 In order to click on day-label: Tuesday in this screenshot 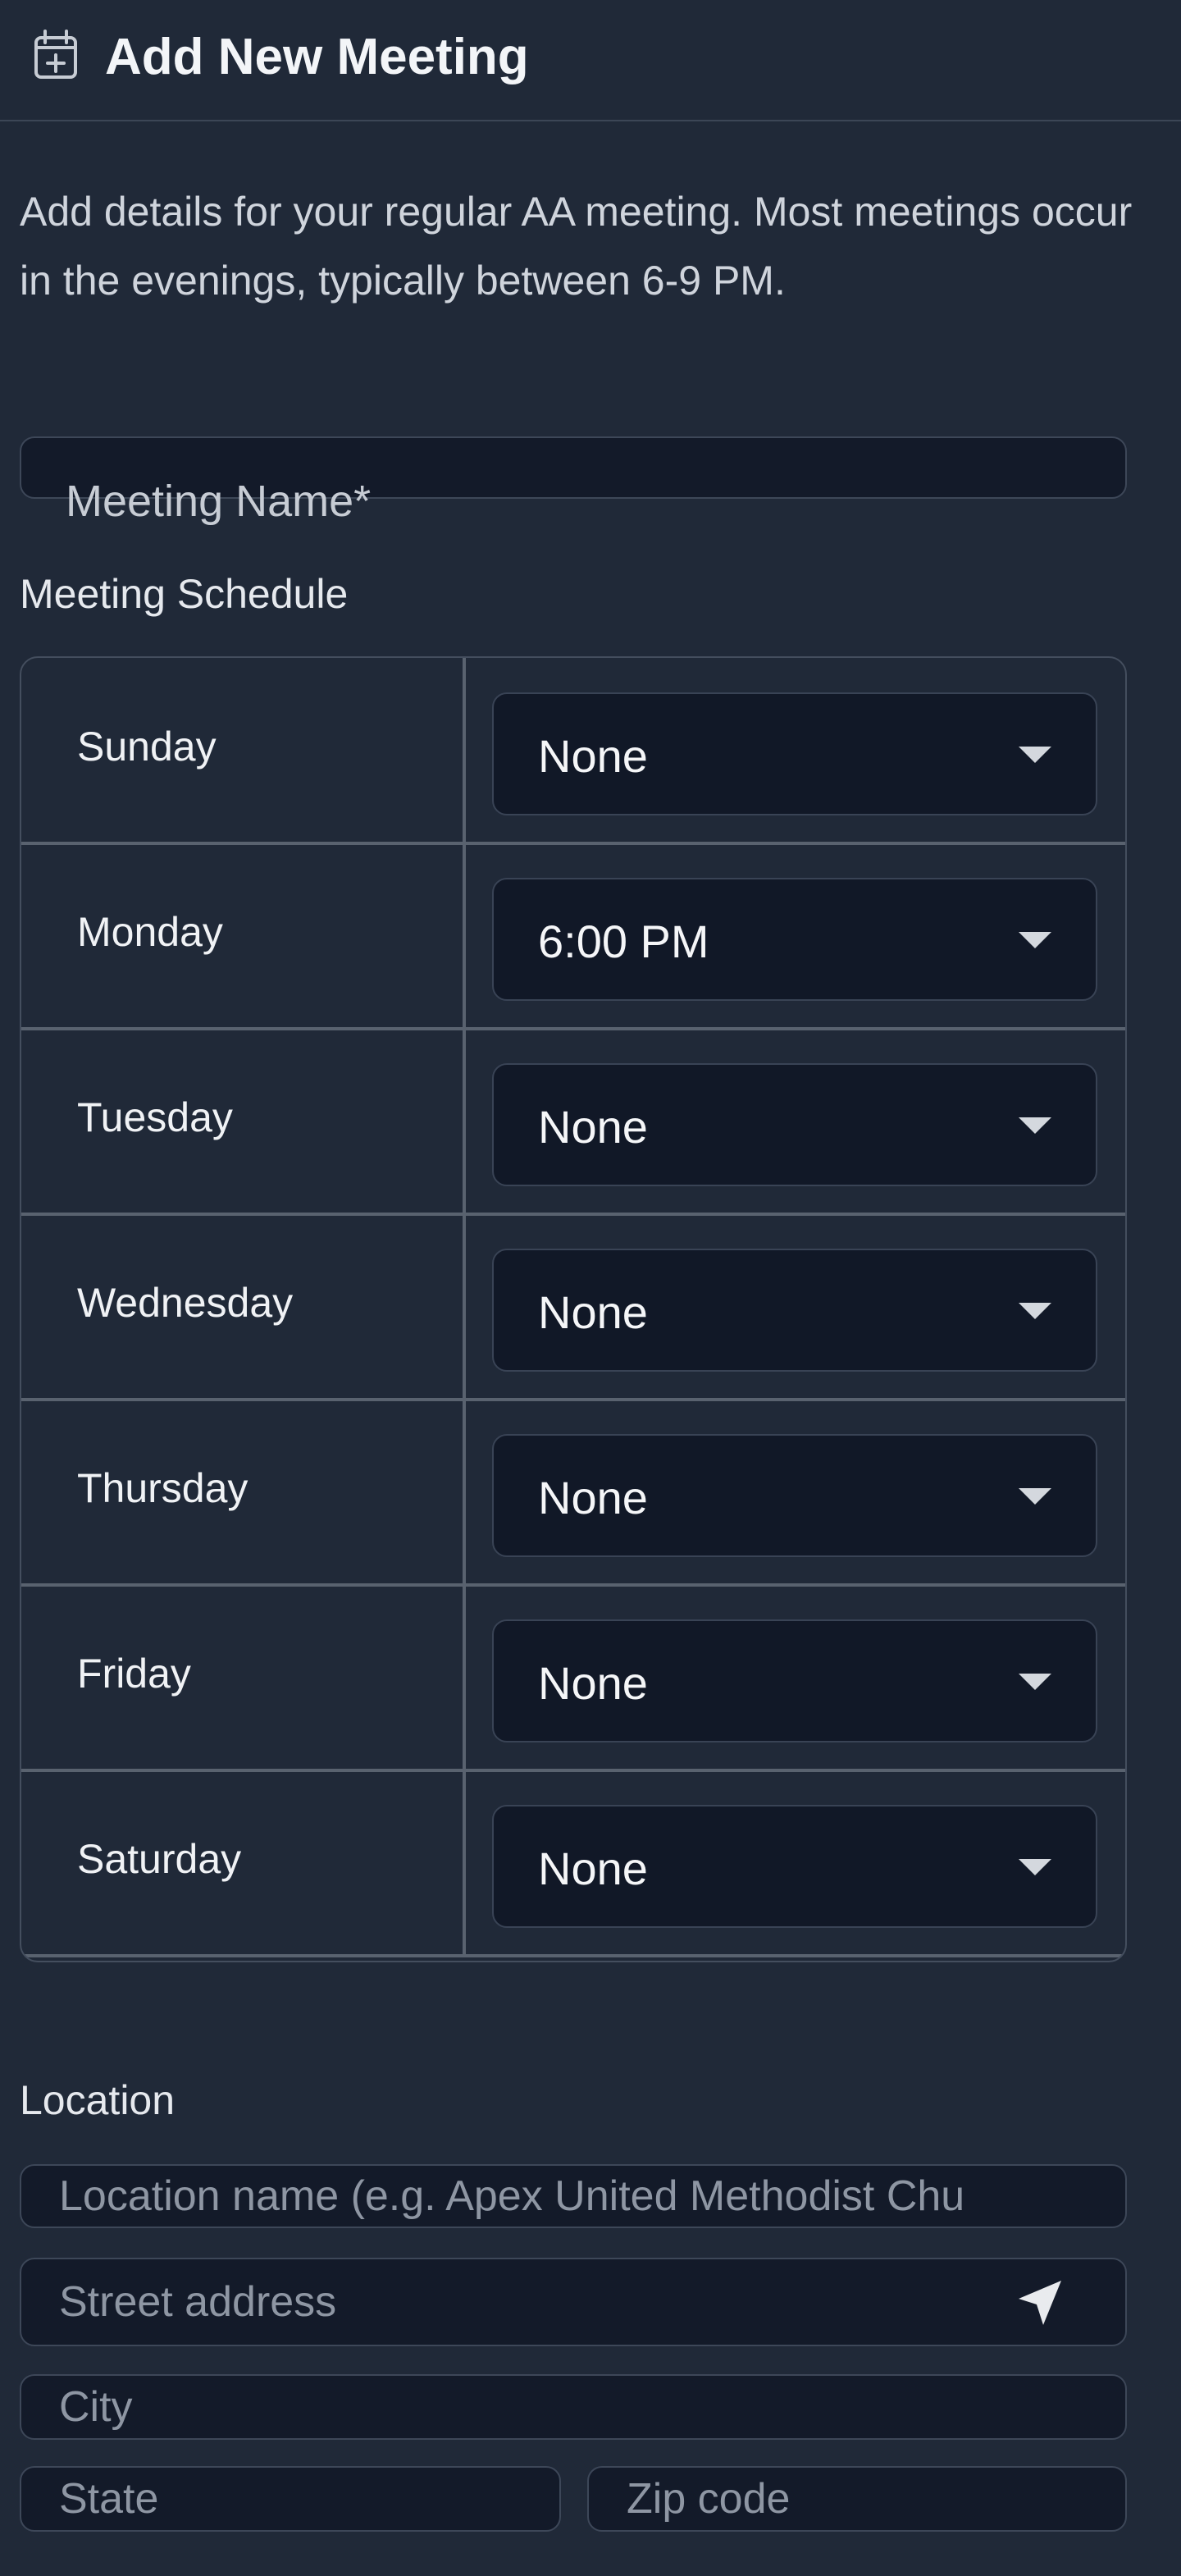, I will do `click(155, 1117)`.